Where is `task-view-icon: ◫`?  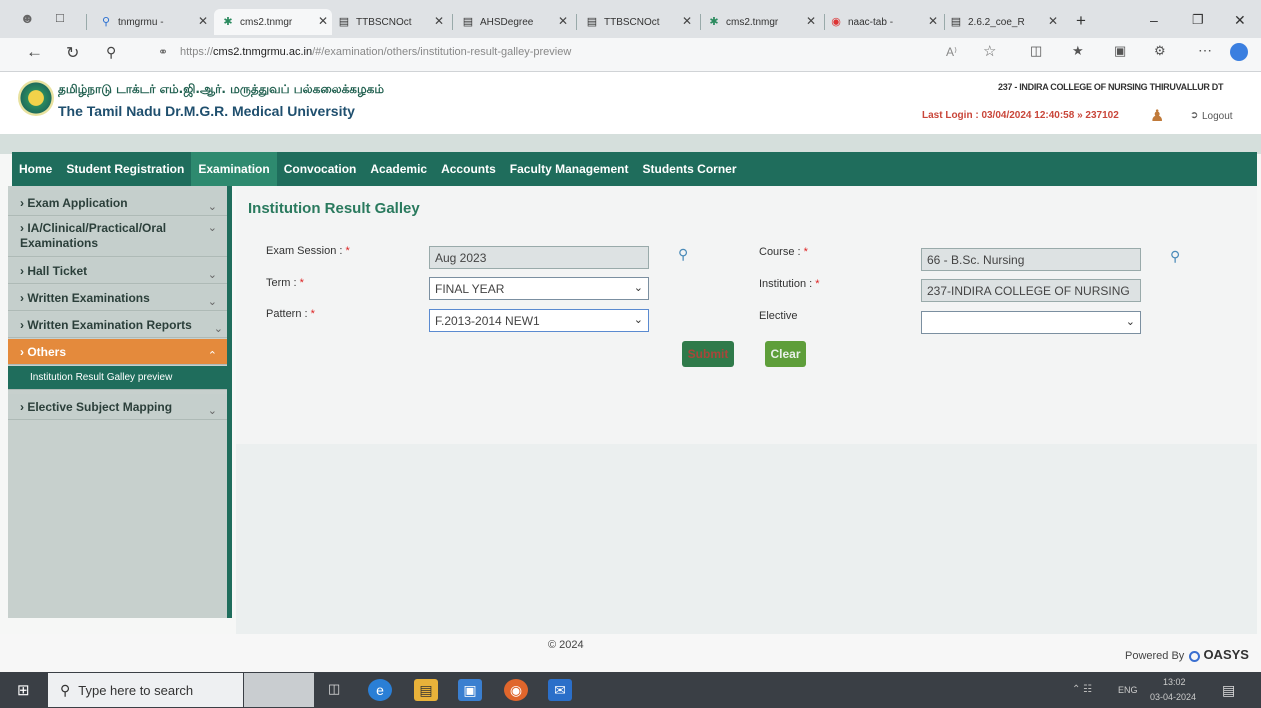 task-view-icon: ◫ is located at coordinates (334, 689).